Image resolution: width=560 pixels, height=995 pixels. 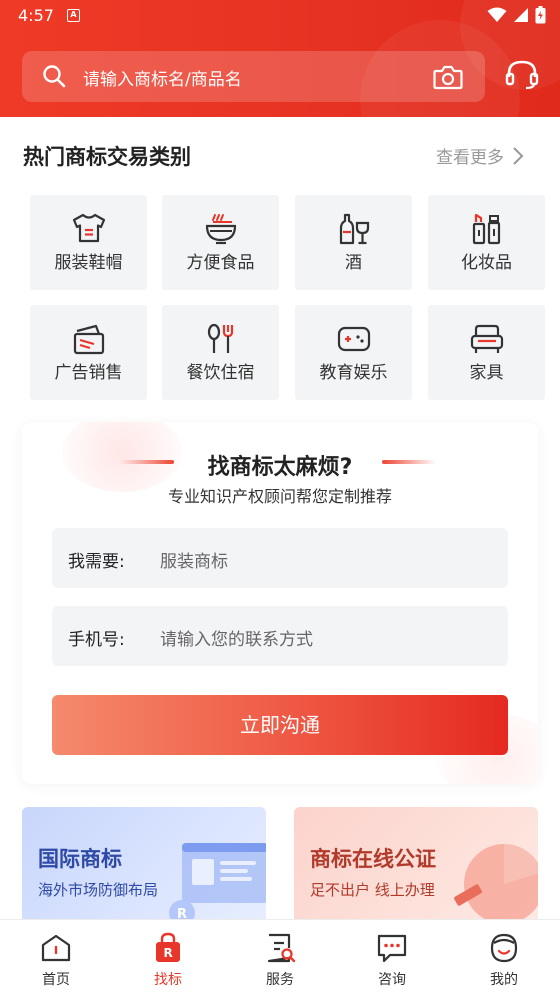 I want to click on category-furniture: 家具, so click(x=486, y=352).